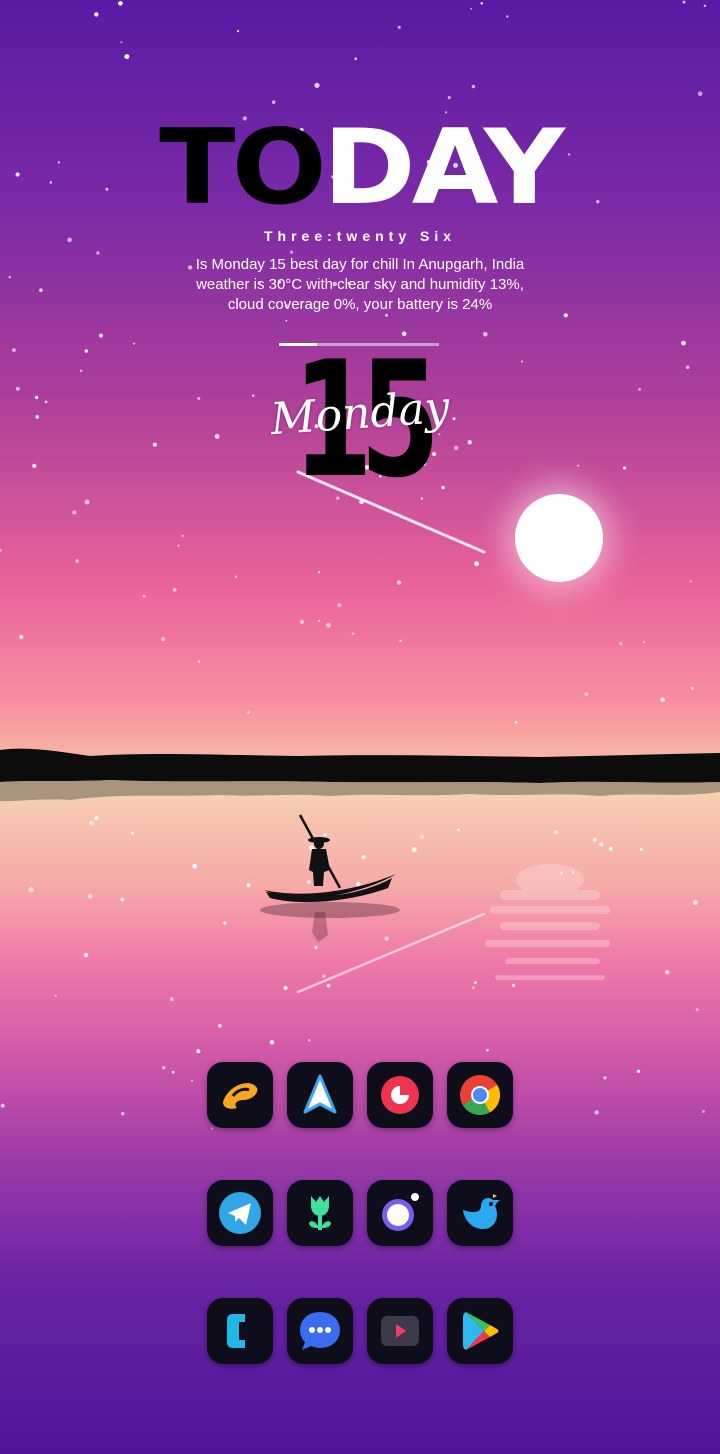 This screenshot has width=720, height=1454. Describe the element at coordinates (443, 168) in the screenshot. I see `today-heading-light: DAY` at that location.